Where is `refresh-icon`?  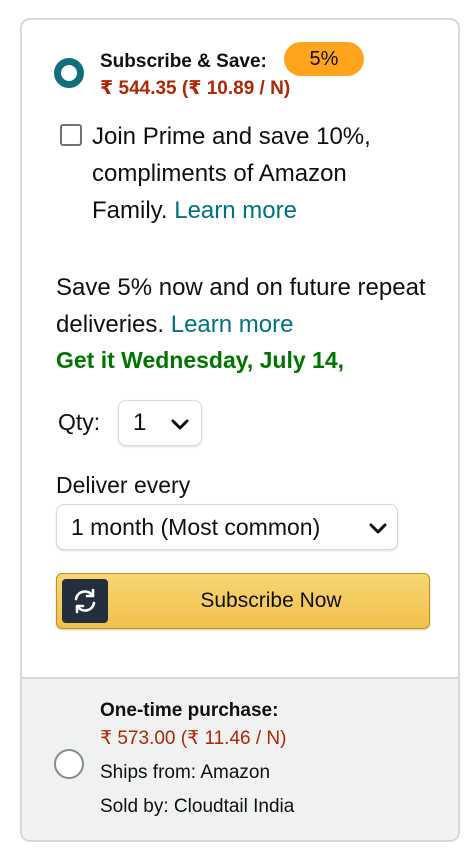
refresh-icon is located at coordinates (85, 601).